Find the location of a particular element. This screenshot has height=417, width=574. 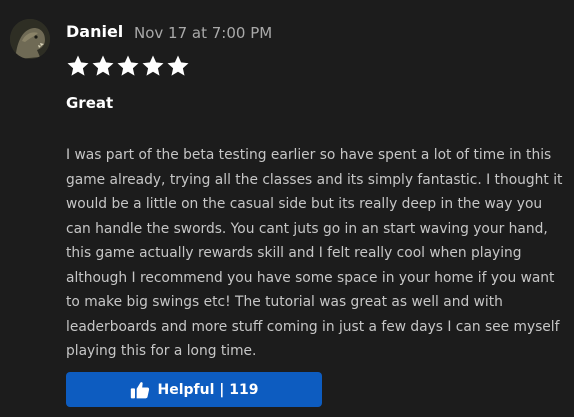

review-title: Great is located at coordinates (90, 103).